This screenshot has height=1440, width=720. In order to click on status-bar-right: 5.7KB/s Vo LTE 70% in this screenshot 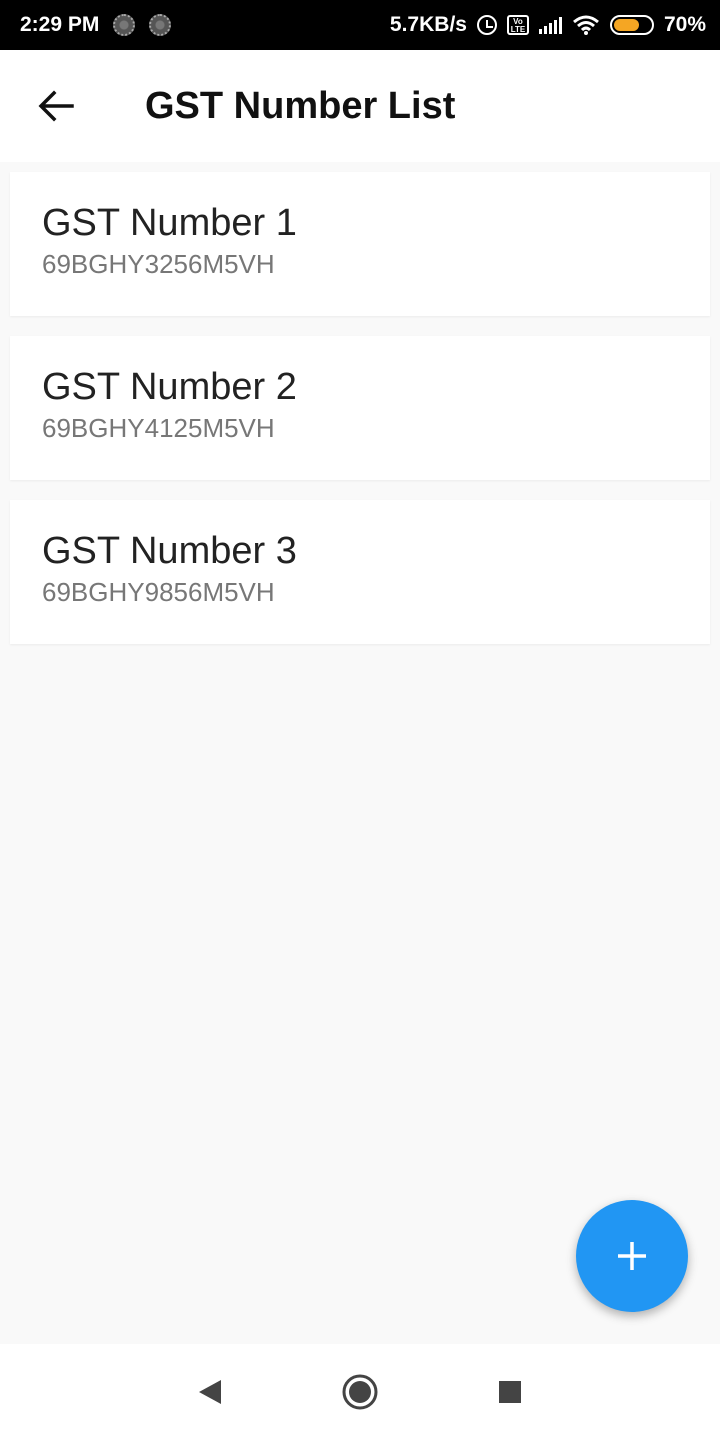, I will do `click(548, 25)`.